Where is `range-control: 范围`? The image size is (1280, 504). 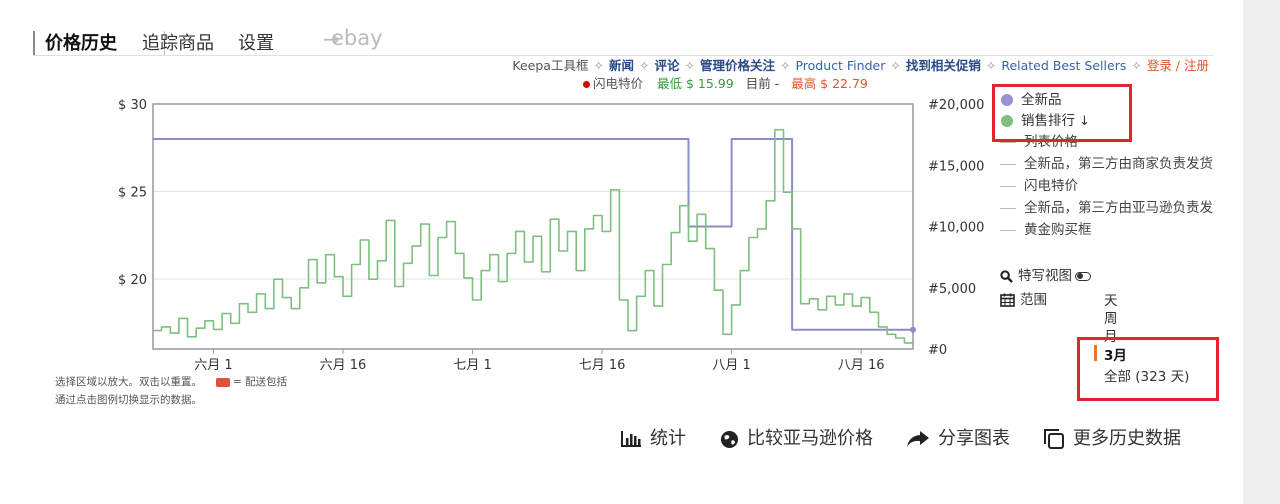 range-control: 范围 is located at coordinates (1023, 298).